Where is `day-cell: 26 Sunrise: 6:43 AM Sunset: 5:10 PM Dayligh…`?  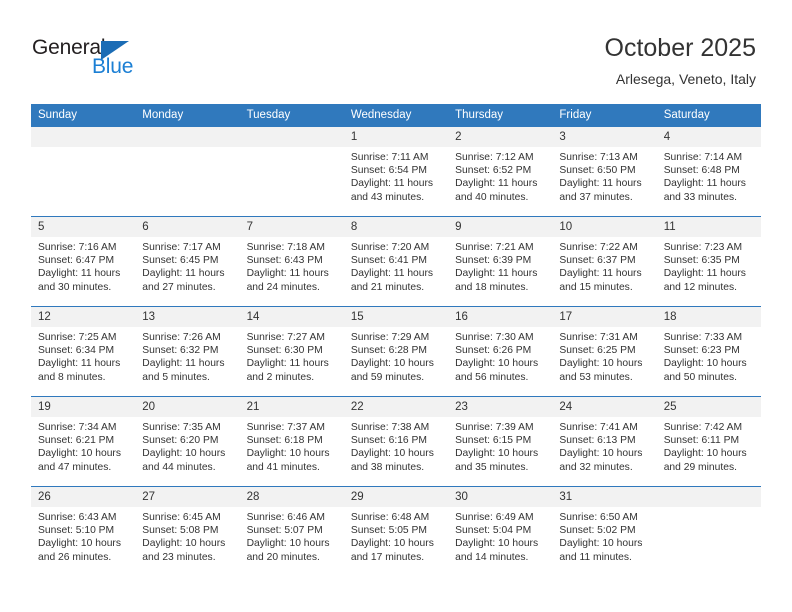 day-cell: 26 Sunrise: 6:43 AM Sunset: 5:10 PM Dayligh… is located at coordinates (83, 531).